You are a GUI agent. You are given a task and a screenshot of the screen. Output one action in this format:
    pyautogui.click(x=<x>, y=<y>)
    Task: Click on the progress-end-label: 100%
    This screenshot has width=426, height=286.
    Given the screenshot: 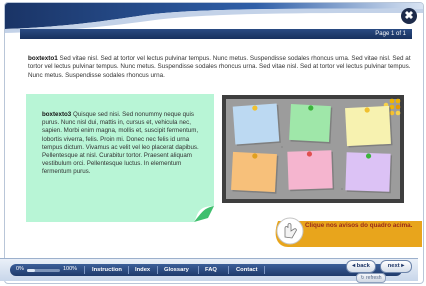 What is the action you would take?
    pyautogui.click(x=70, y=269)
    